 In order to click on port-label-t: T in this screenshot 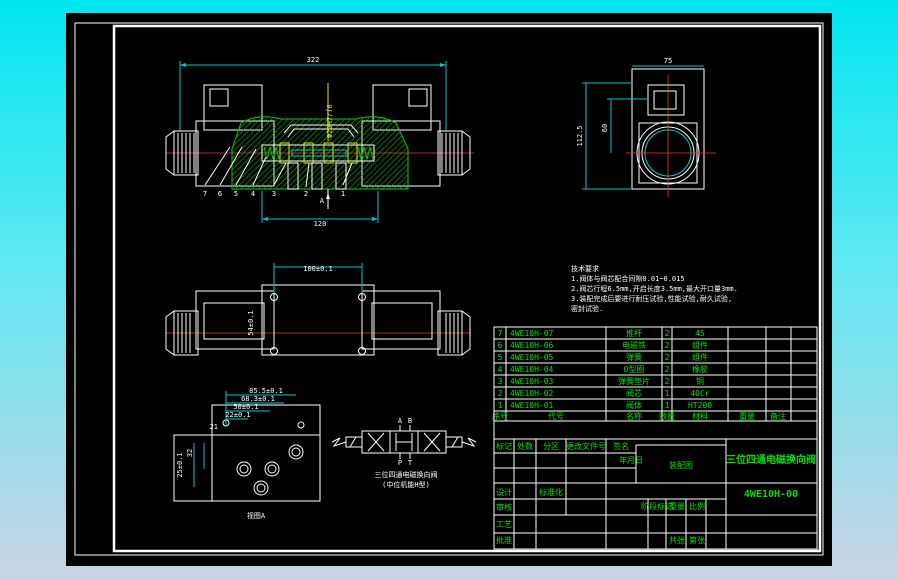, I will do `click(410, 463)`.